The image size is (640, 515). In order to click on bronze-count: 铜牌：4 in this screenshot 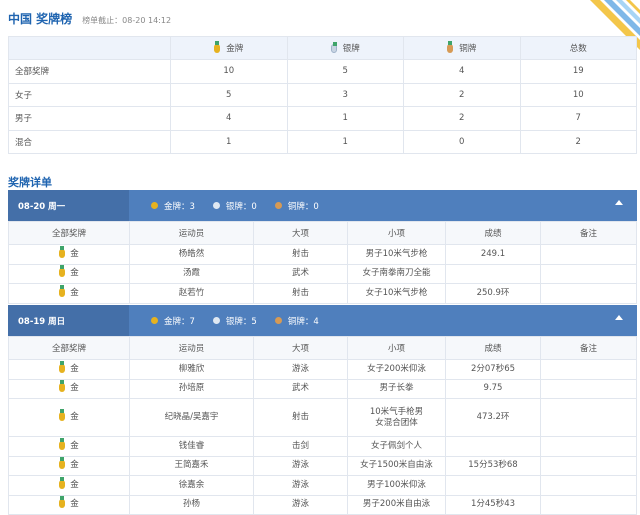, I will do `click(303, 321)`.